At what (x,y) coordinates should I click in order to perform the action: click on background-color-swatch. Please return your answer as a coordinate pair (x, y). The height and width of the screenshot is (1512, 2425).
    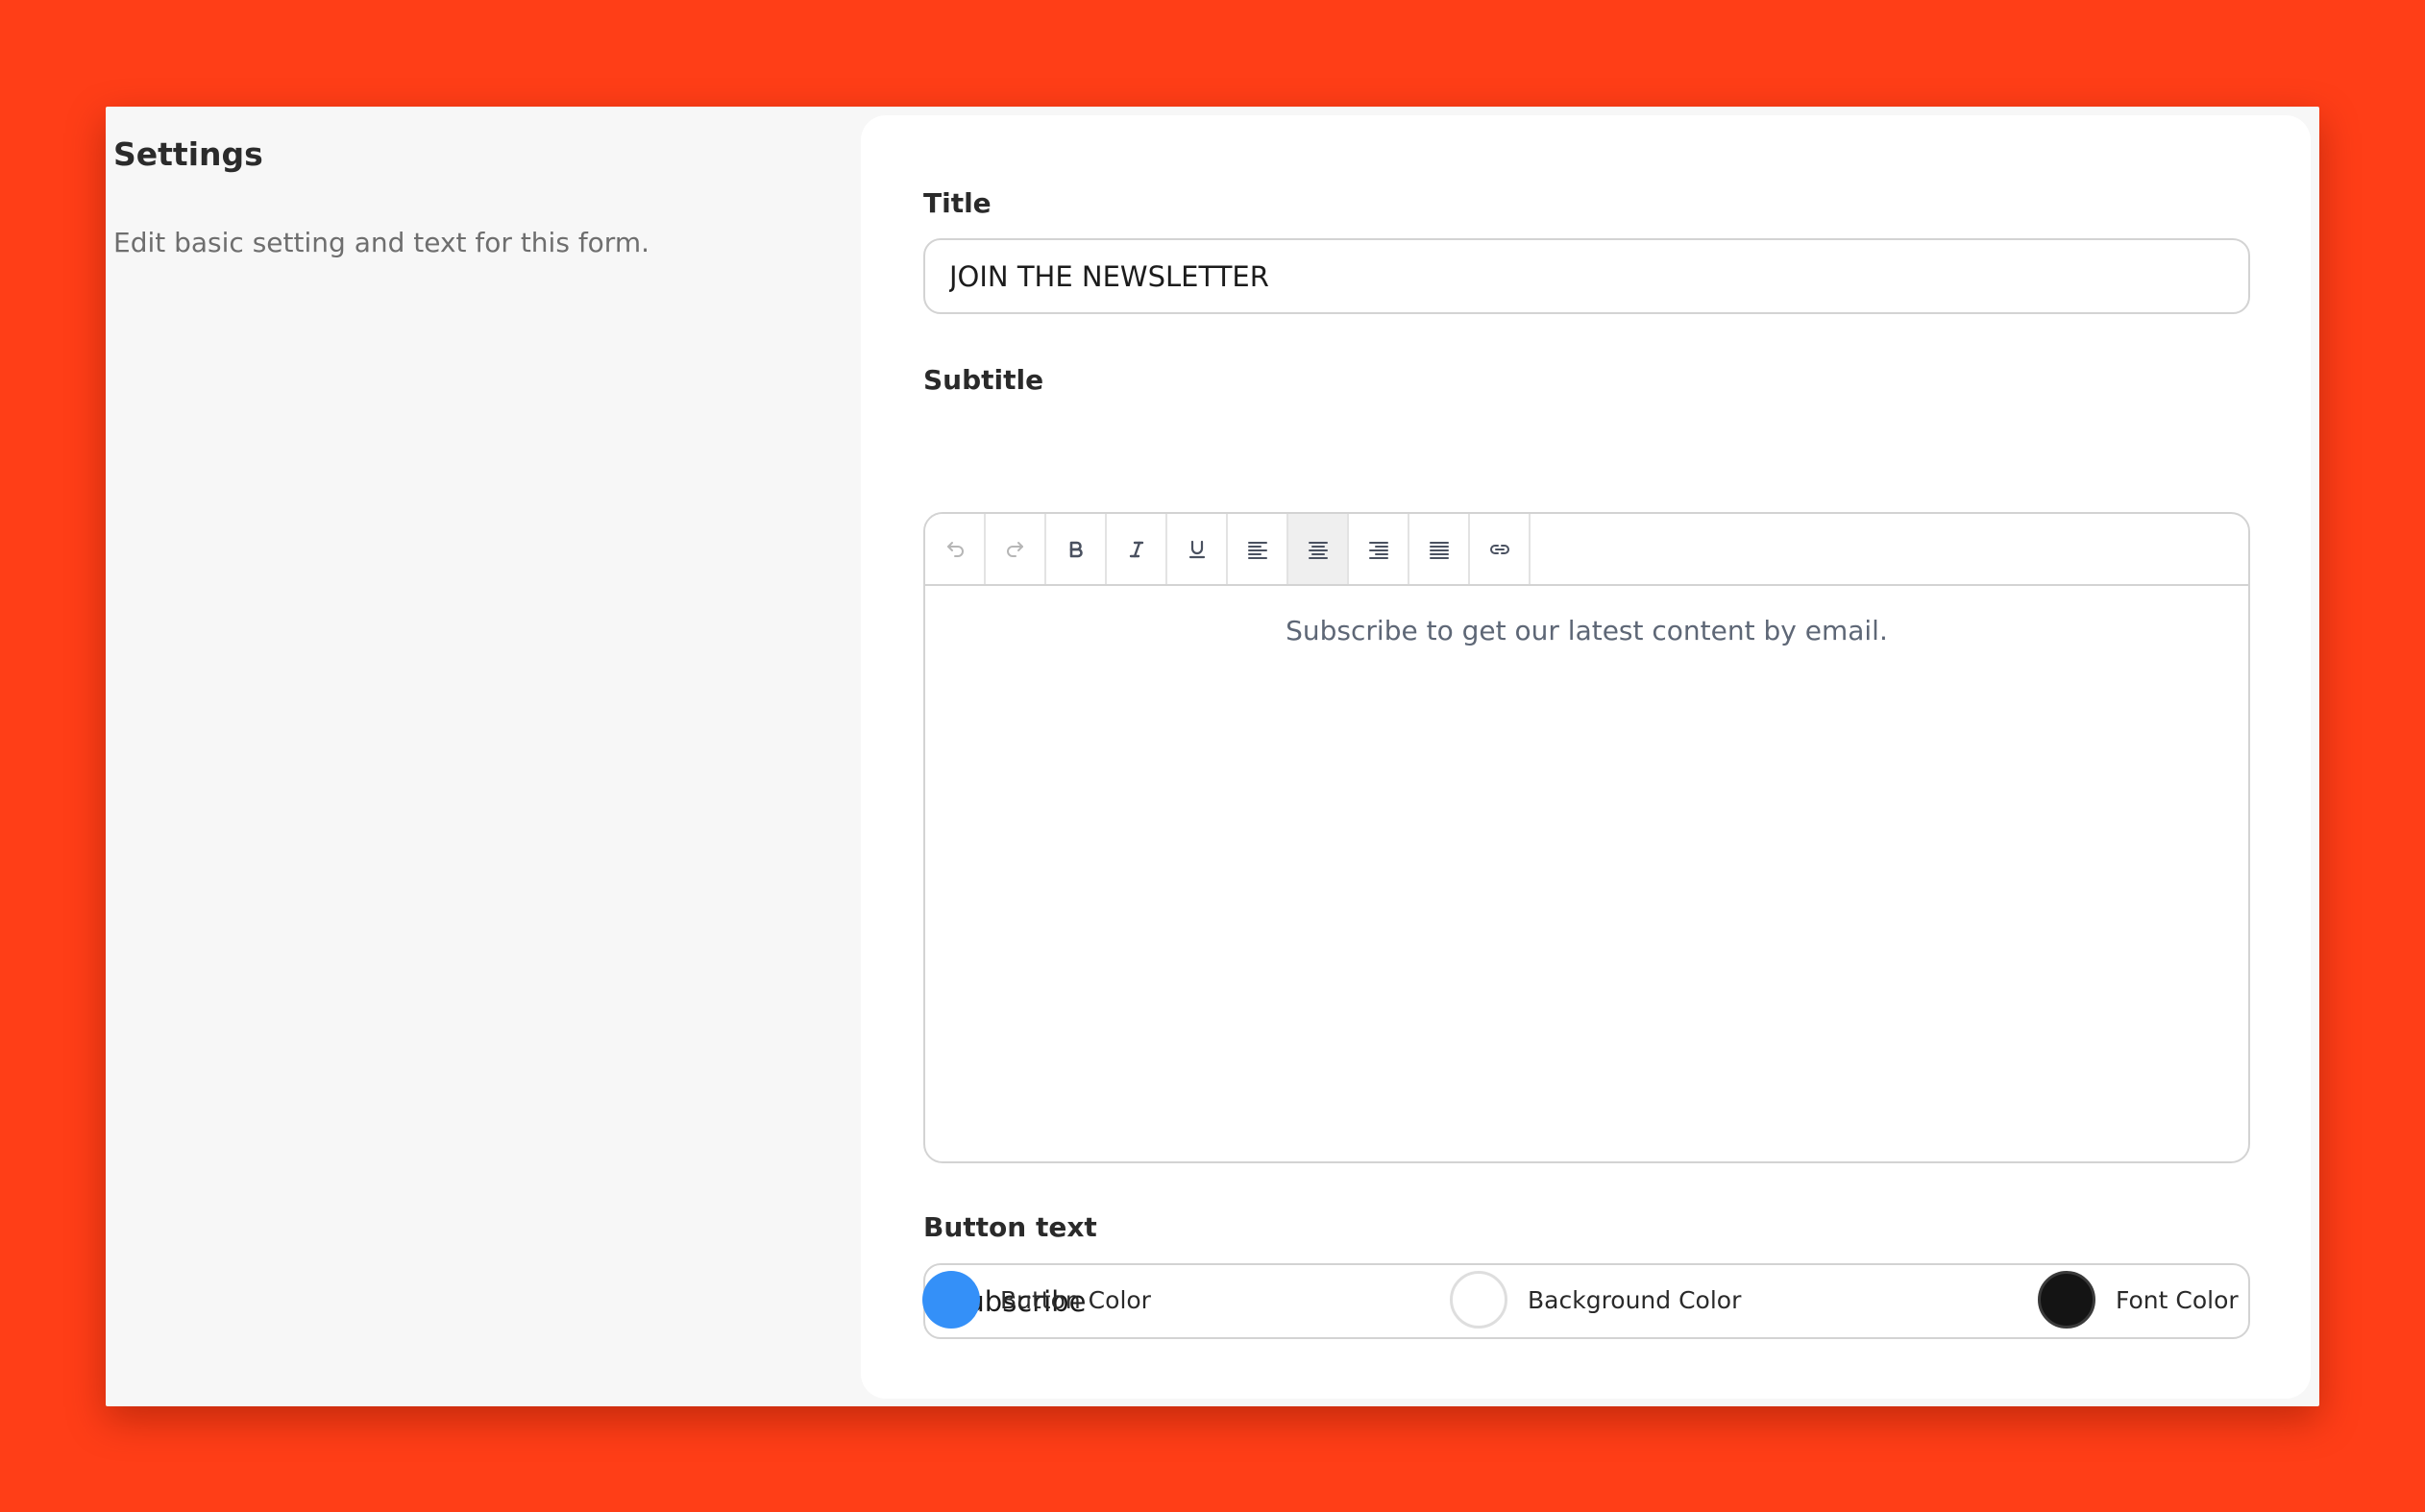
    Looking at the image, I should click on (1478, 1300).